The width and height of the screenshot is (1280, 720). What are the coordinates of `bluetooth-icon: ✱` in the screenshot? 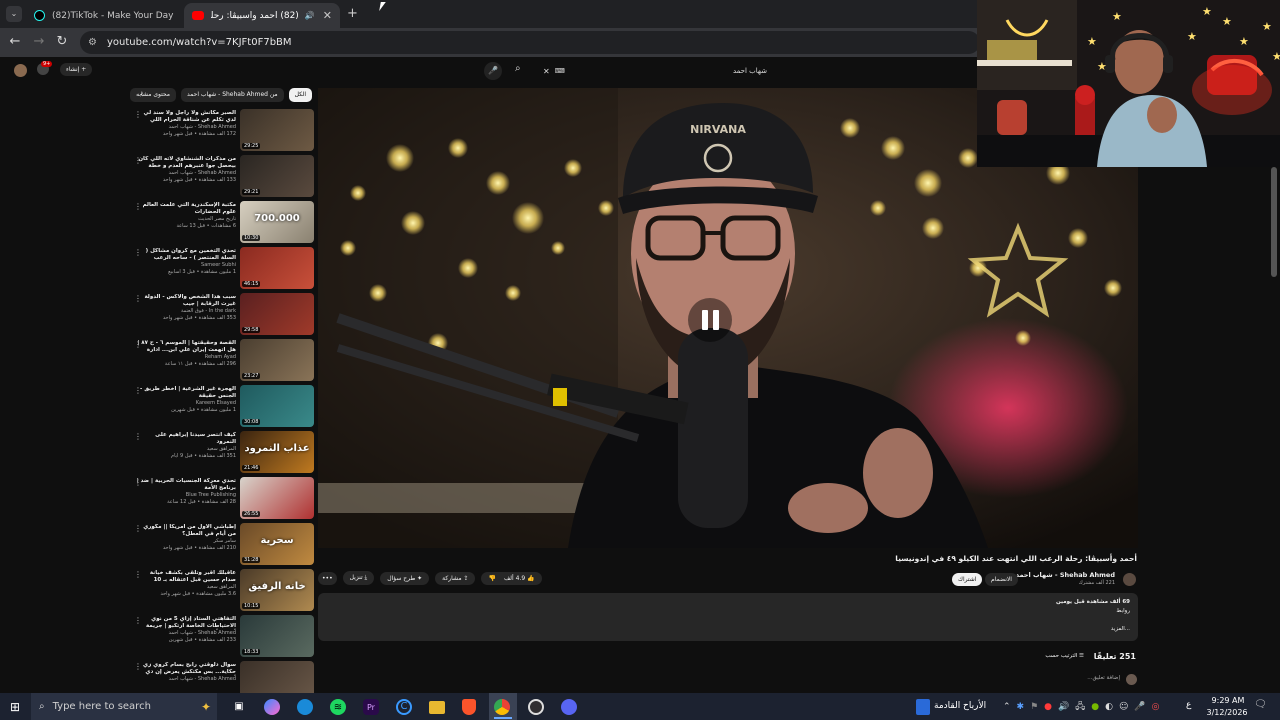 It's located at (1021, 707).